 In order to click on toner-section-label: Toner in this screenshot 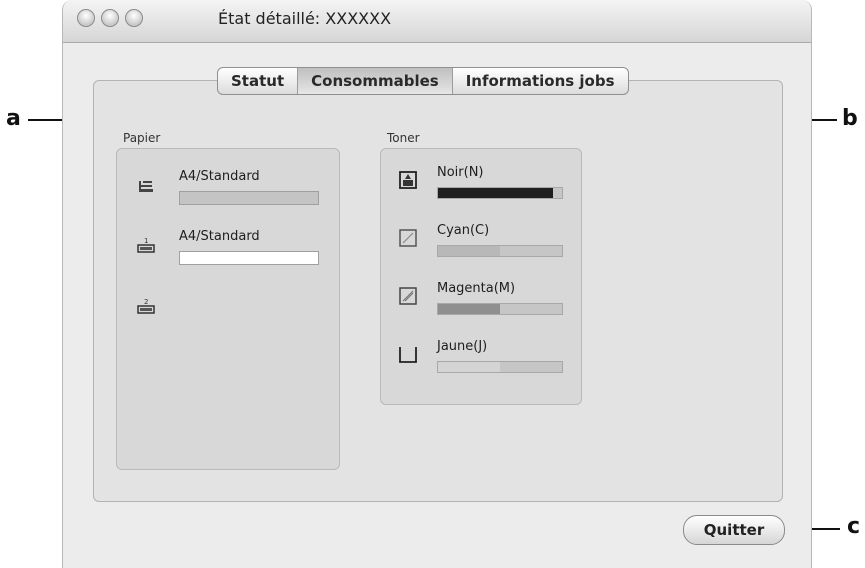, I will do `click(403, 138)`.